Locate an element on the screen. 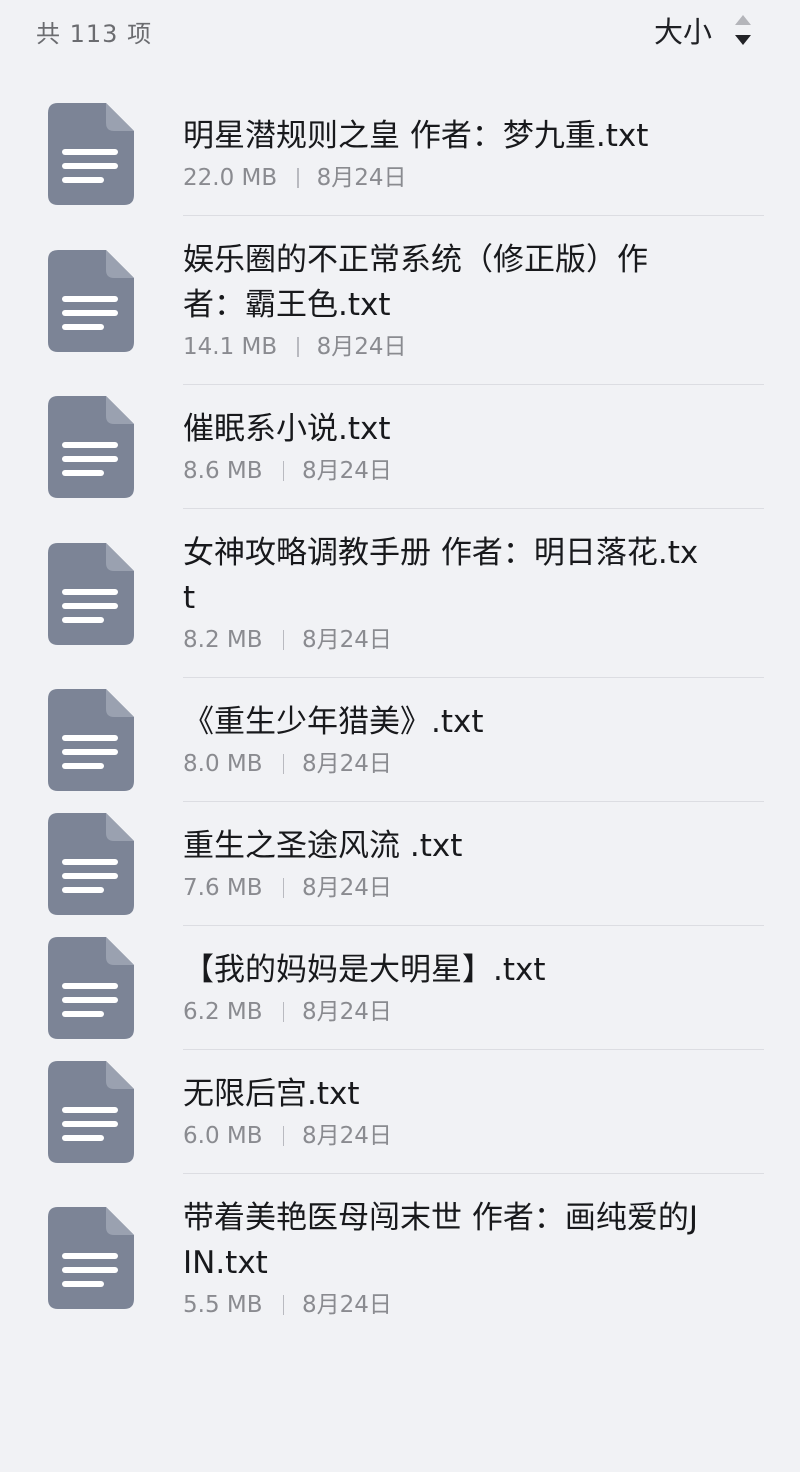  file-list-item: 无限后宫.txt 6.0 MB 8月24日 is located at coordinates (400, 1112).